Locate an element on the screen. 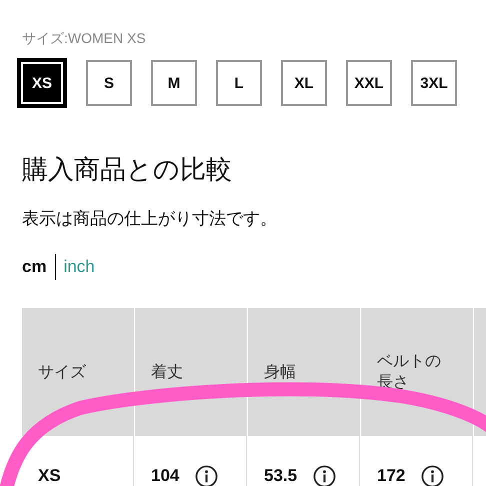  unit-toggle: cm is located at coordinates (34, 267).